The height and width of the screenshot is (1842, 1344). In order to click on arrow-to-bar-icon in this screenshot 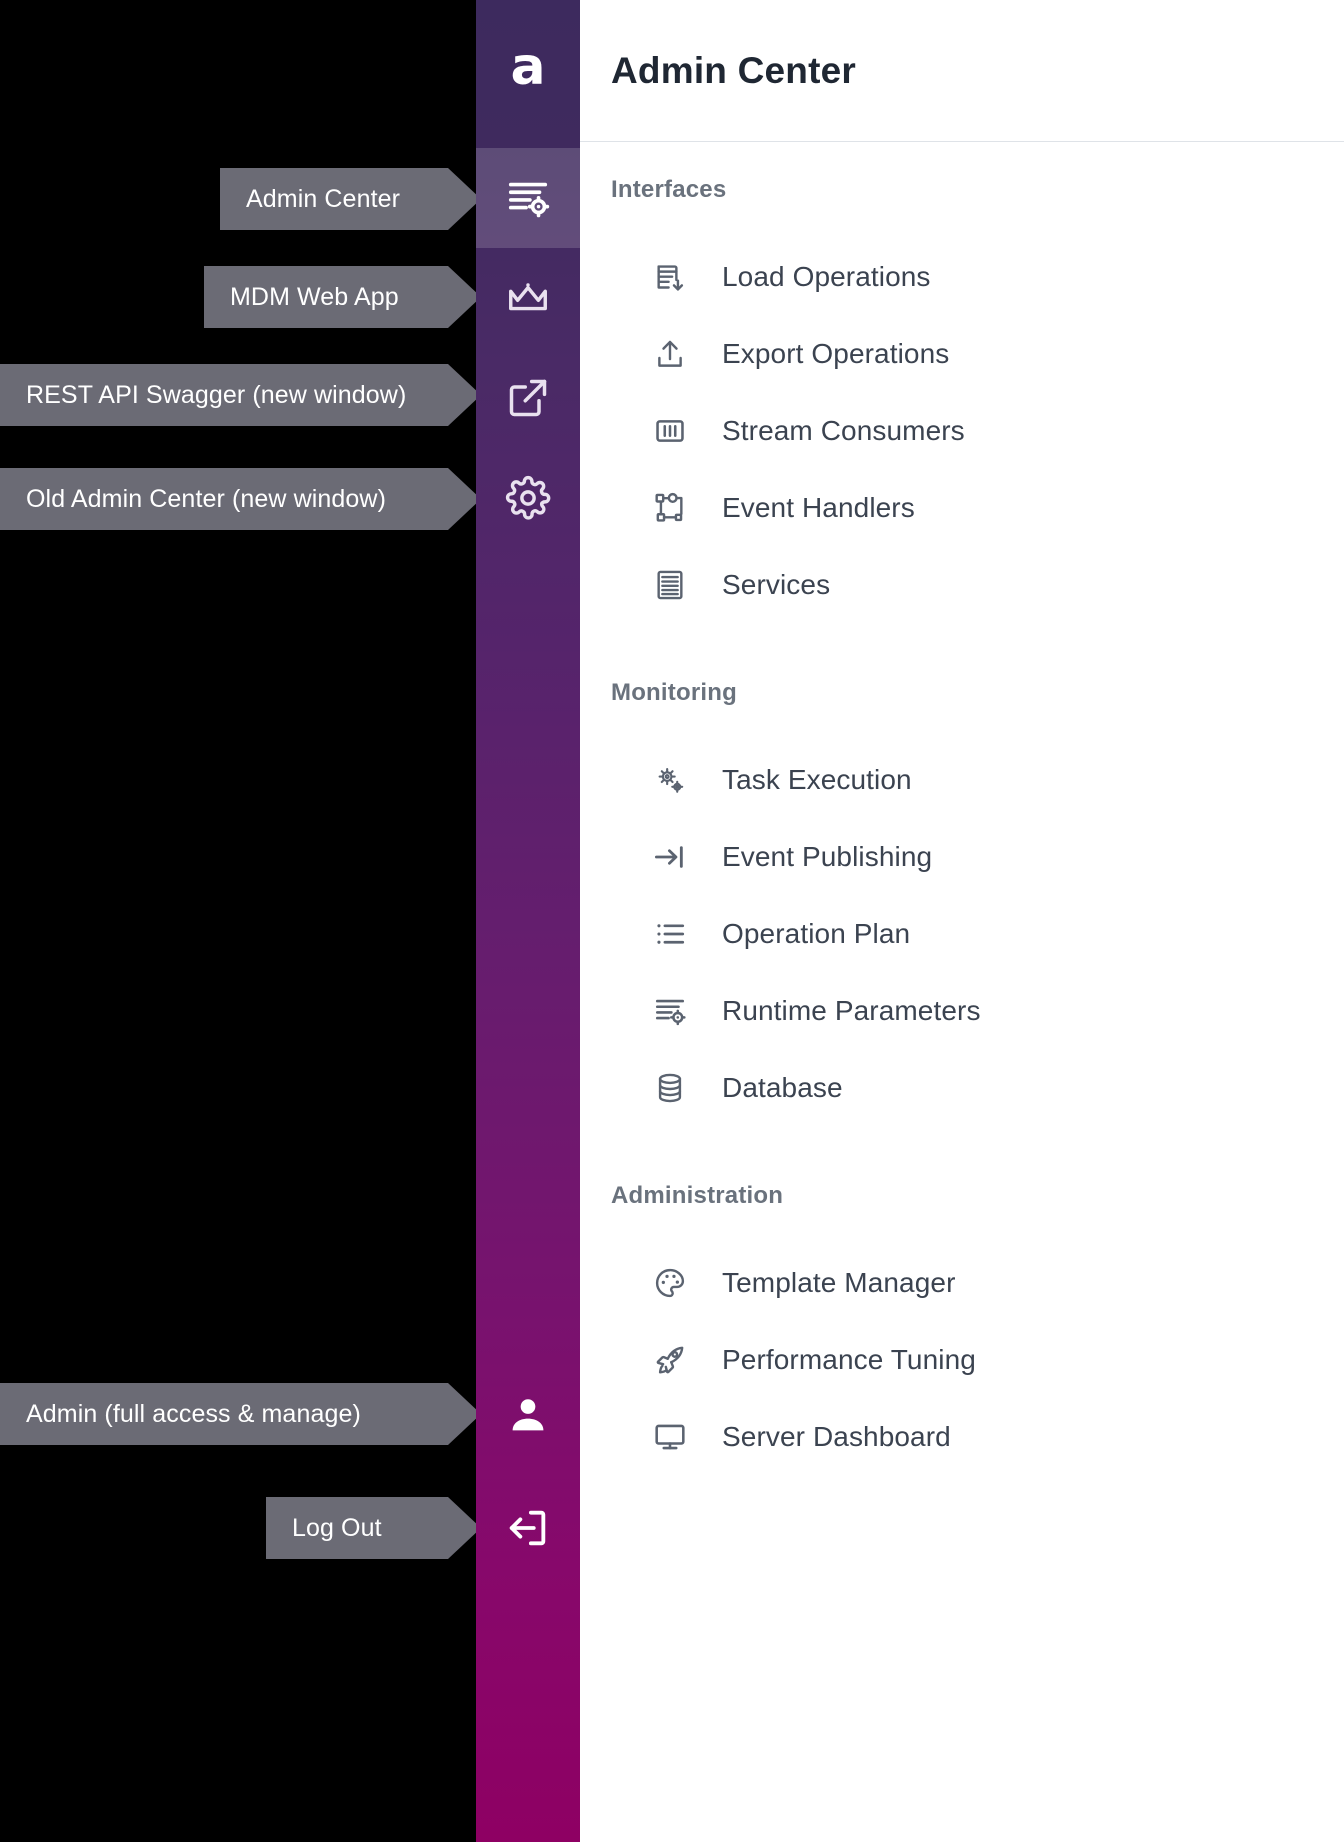, I will do `click(670, 857)`.